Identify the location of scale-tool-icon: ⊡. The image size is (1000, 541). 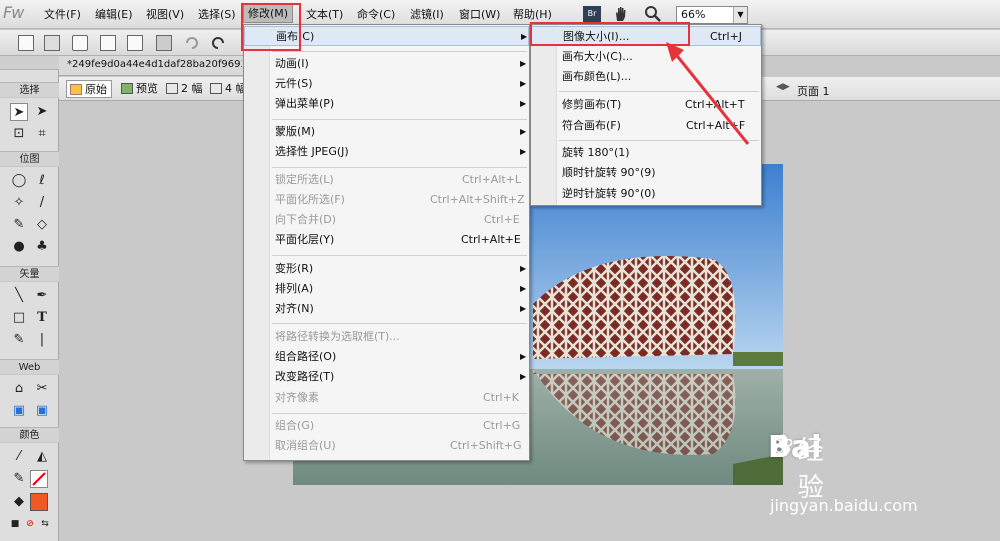
(19, 134).